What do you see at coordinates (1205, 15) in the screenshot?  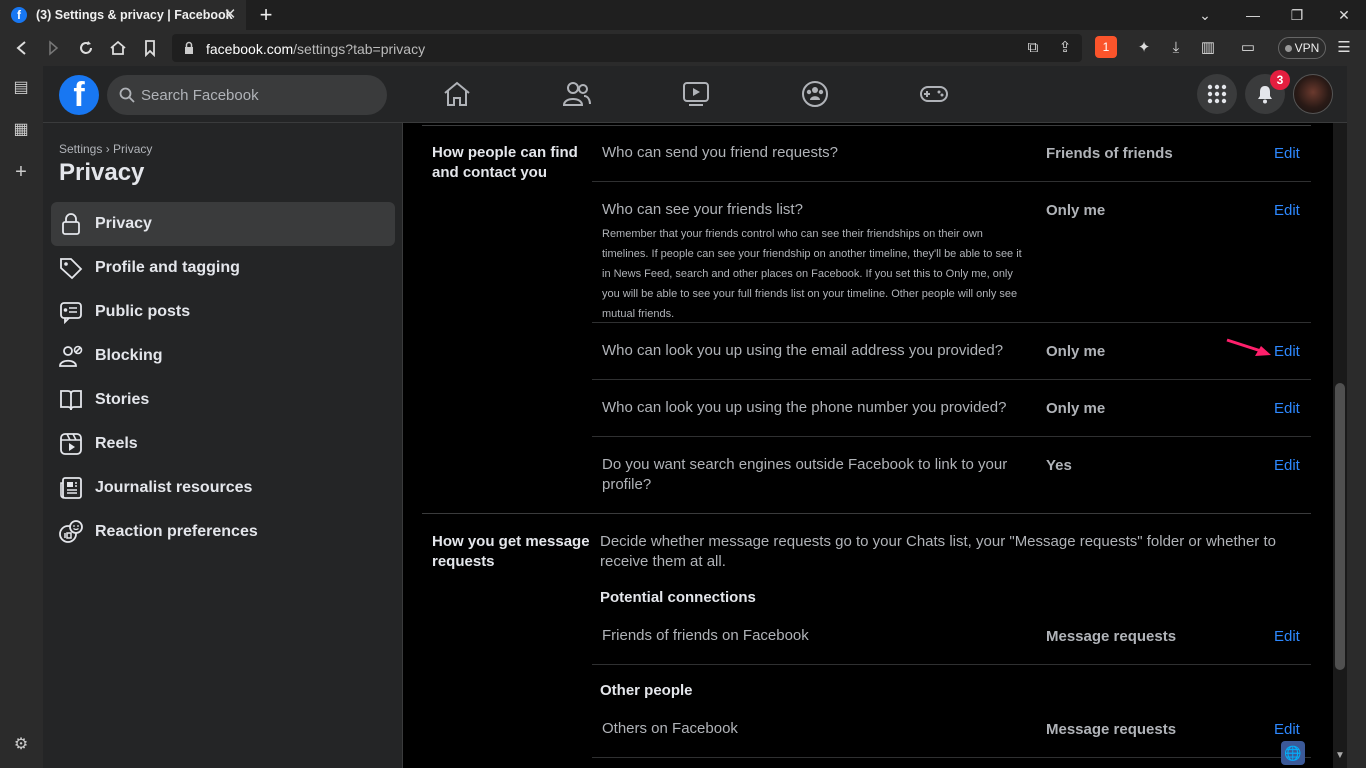 I see `tab-list-chevron-icon: ⌄` at bounding box center [1205, 15].